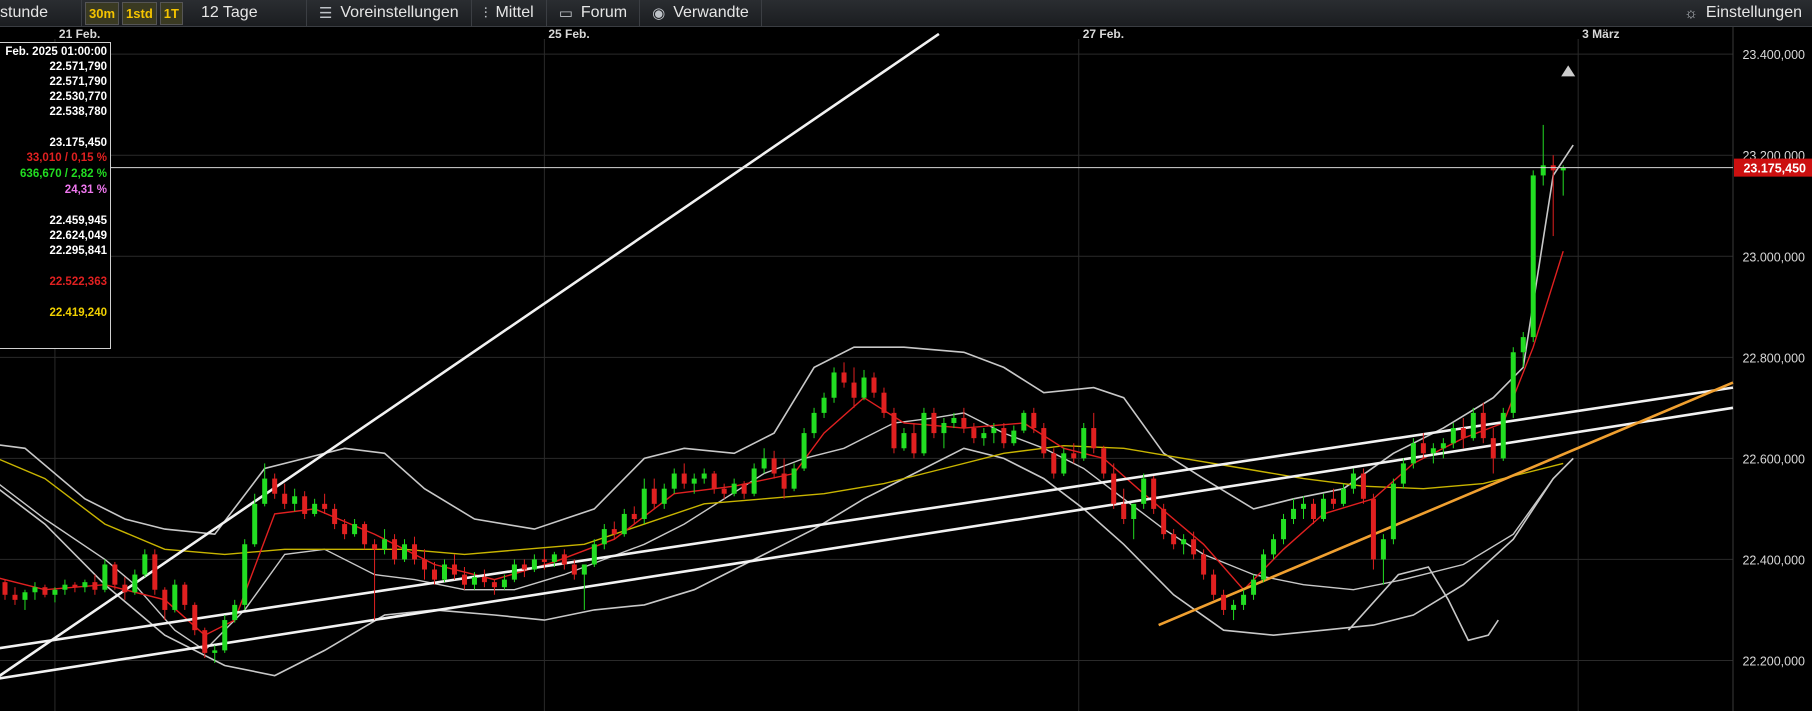 Image resolution: width=1812 pixels, height=711 pixels. Describe the element at coordinates (78, 221) in the screenshot. I see `info-indicator-1: 22.459,945` at that location.